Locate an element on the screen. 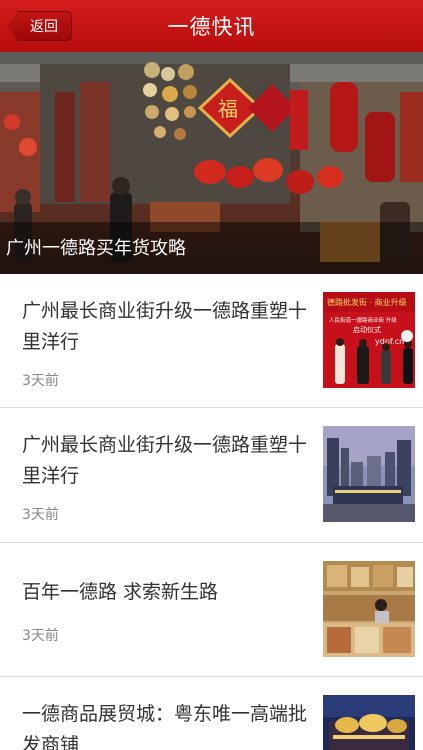 The width and height of the screenshot is (423, 750). back-button: 返回 is located at coordinates (40, 26).